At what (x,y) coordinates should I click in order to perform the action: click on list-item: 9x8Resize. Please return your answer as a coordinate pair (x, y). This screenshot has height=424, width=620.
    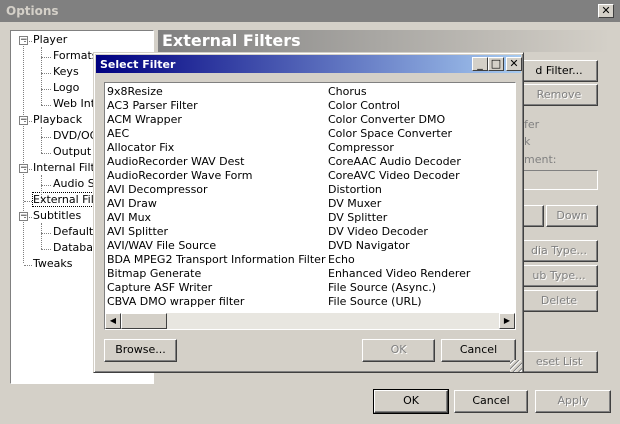
    Looking at the image, I should click on (135, 92).